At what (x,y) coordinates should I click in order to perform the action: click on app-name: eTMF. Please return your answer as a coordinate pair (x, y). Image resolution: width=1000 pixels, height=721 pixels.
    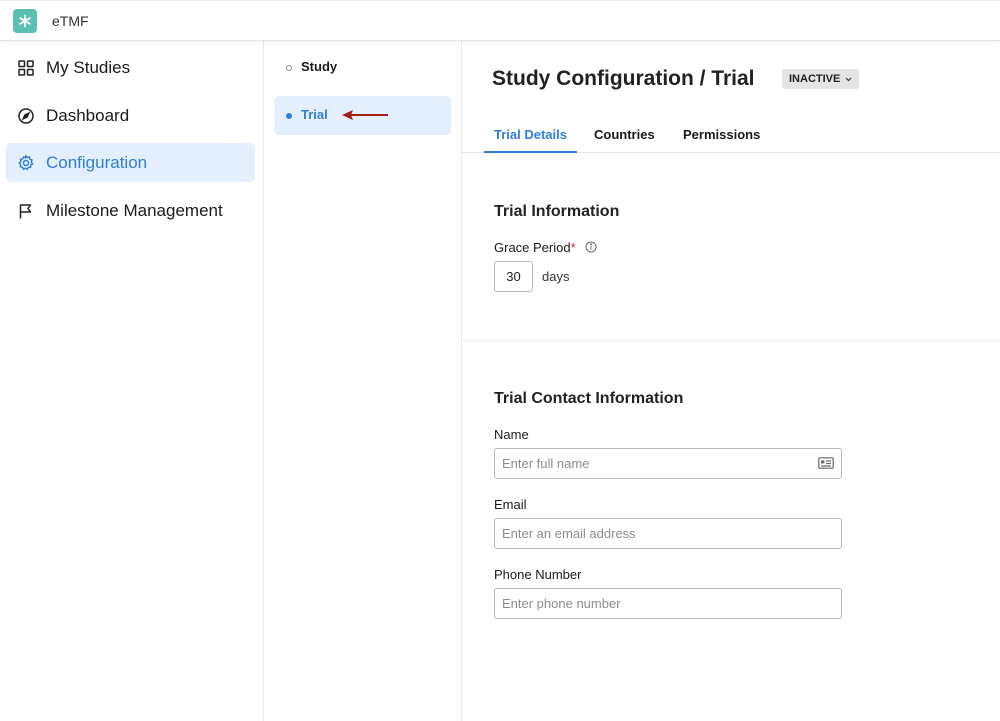
    Looking at the image, I should click on (70, 21).